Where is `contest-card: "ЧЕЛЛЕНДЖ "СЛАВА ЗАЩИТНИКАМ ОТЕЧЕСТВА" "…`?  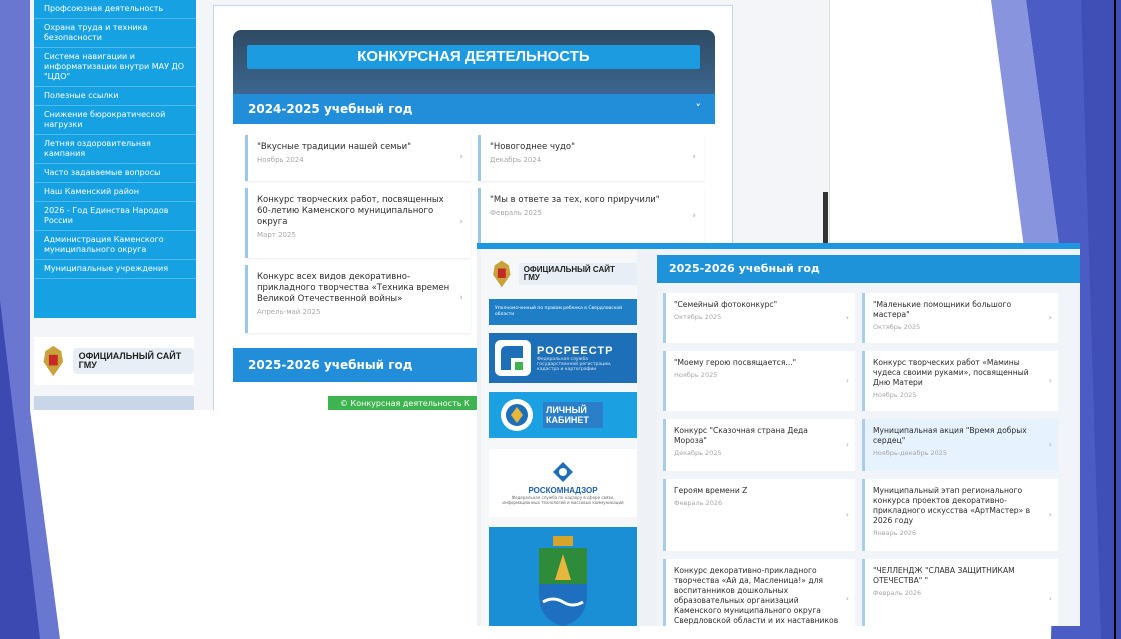
contest-card: "ЧЕЛЛЕНДЖ "СЛАВА ЗАЩИТНИКАМ ОТЕЧЕСТВА" "… is located at coordinates (960, 592).